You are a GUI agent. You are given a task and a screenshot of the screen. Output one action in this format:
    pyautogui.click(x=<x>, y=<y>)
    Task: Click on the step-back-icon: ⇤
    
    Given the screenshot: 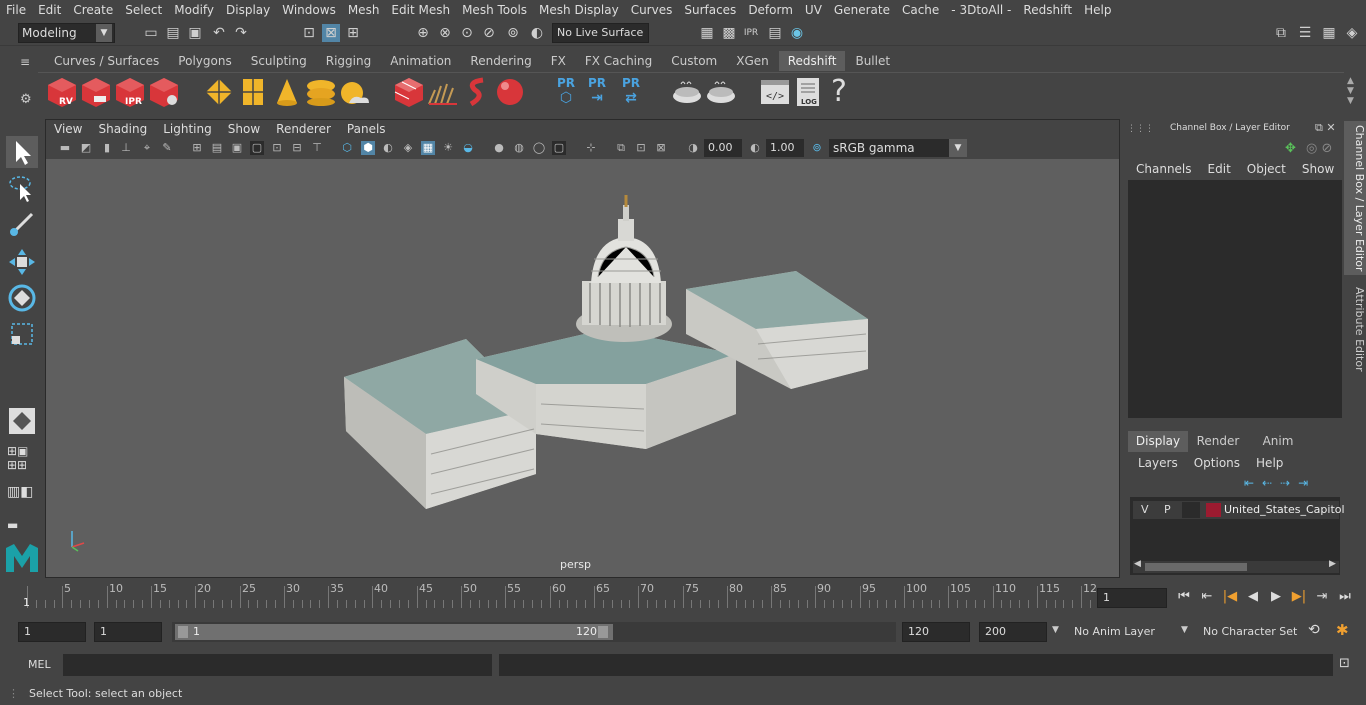 What is the action you would take?
    pyautogui.click(x=1207, y=597)
    